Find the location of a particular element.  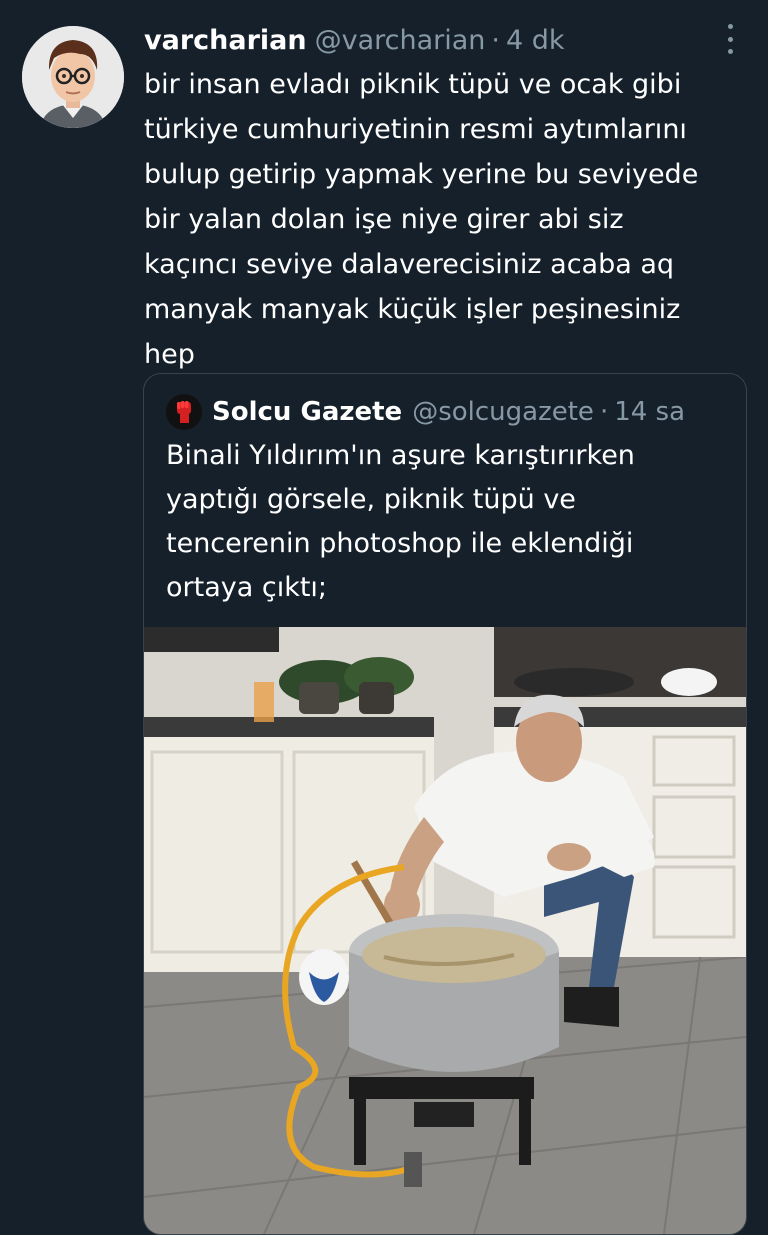

quoted-handle: @solcugazete is located at coordinates (503, 412).